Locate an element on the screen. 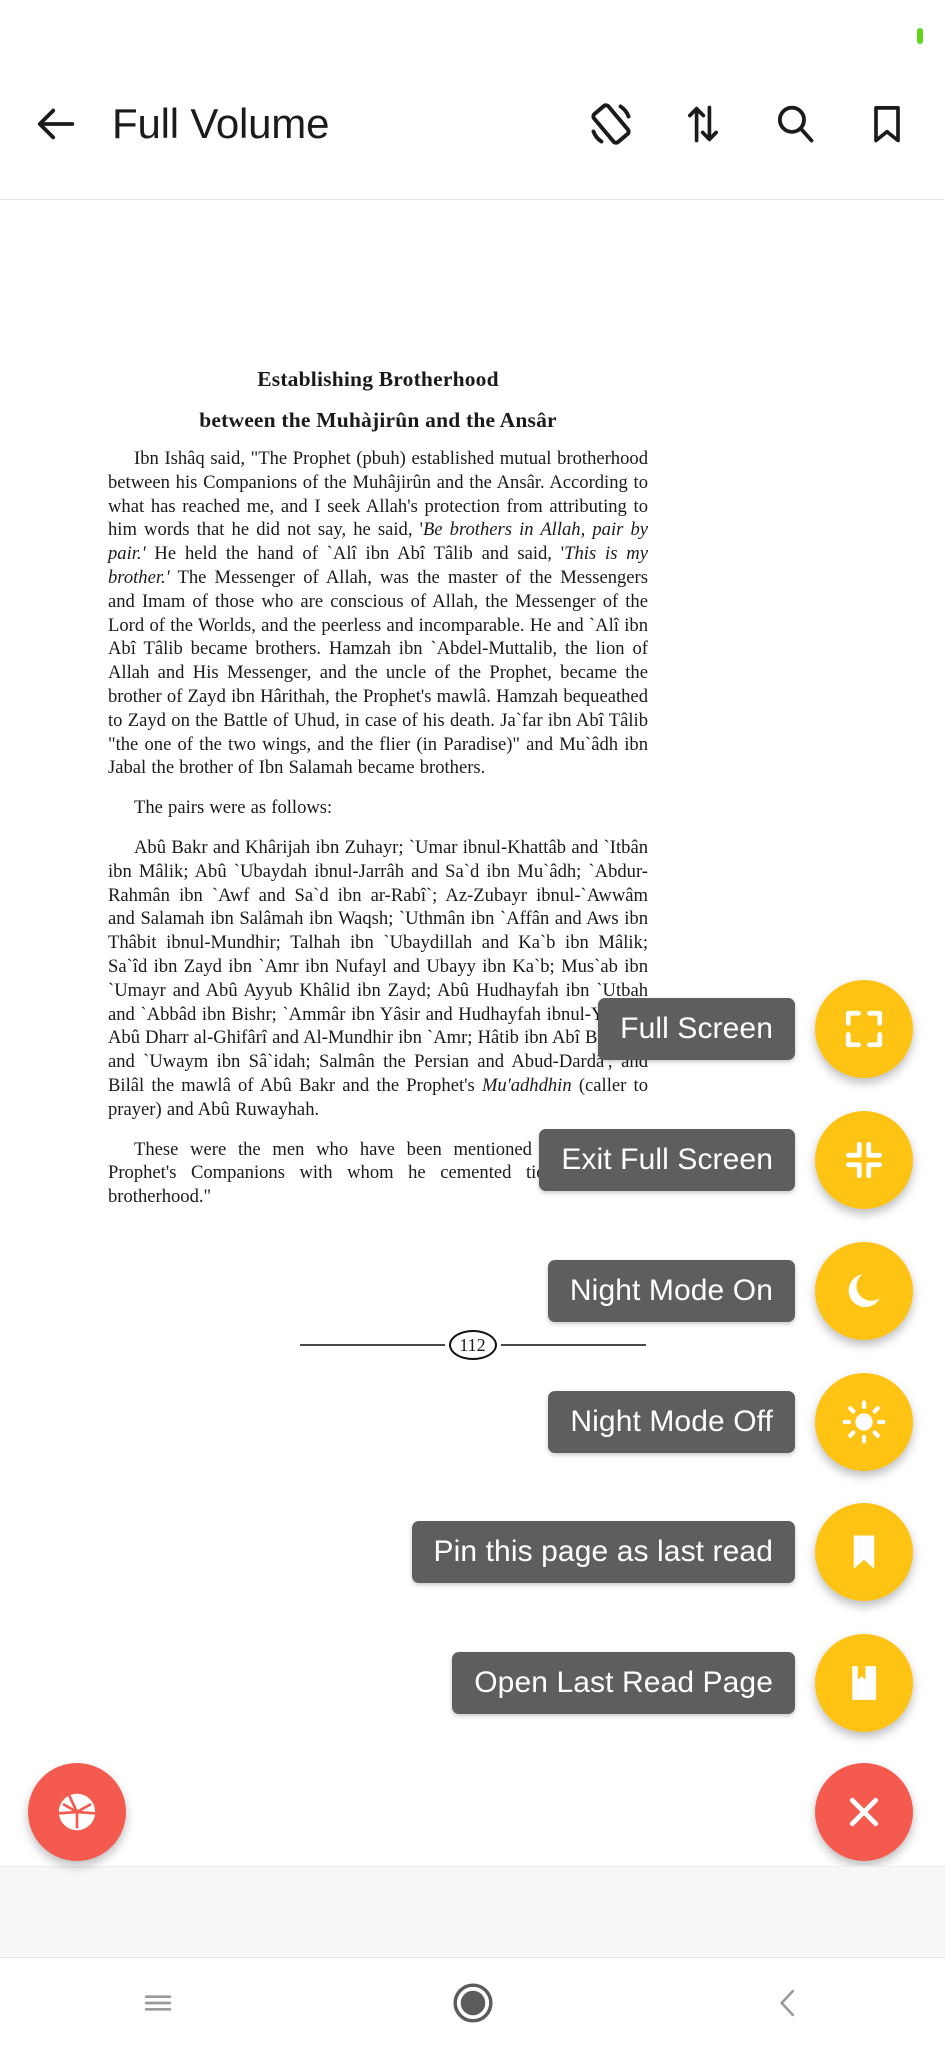 The width and height of the screenshot is (945, 2048). screen-rotation-icon is located at coordinates (611, 124).